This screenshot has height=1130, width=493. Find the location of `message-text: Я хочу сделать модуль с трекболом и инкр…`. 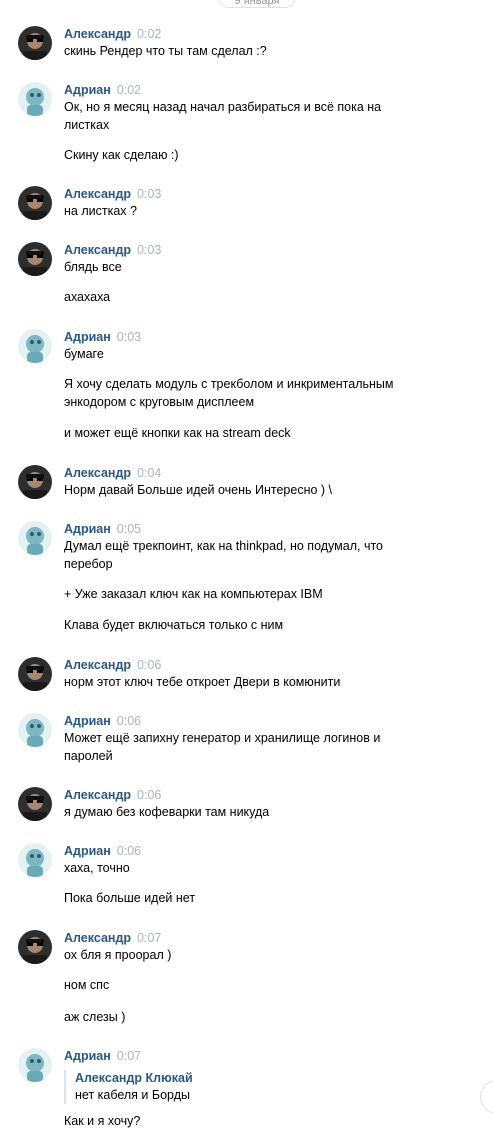

message-text: Я хочу сделать модуль с трекболом и инкр… is located at coordinates (229, 384).